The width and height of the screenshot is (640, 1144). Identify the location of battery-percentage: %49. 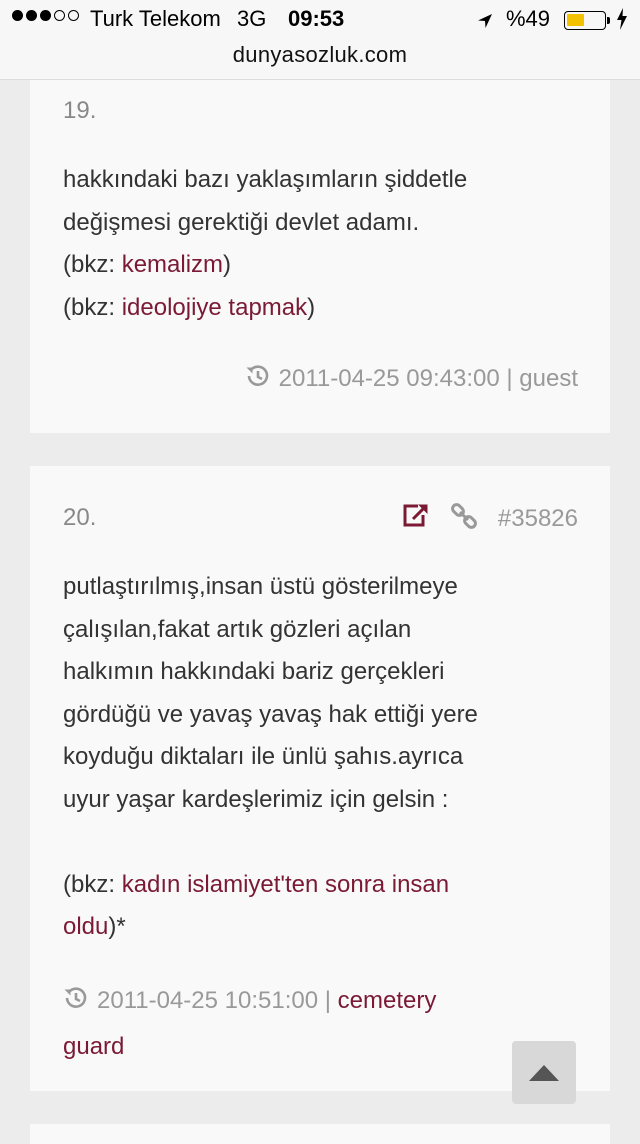
(528, 18).